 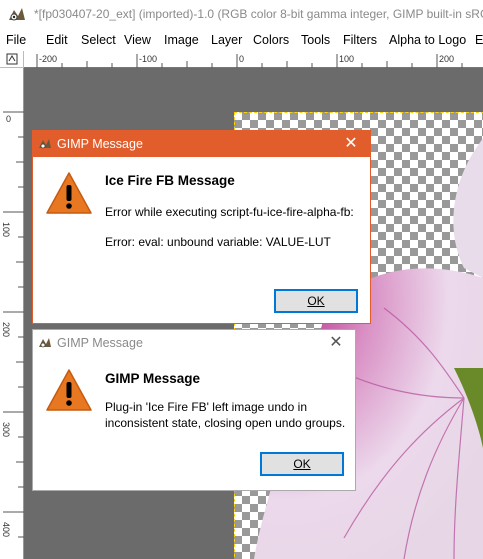 What do you see at coordinates (206, 407) in the screenshot?
I see `dialog-message: Plug-in 'Ice Fire FB' left image undo in` at bounding box center [206, 407].